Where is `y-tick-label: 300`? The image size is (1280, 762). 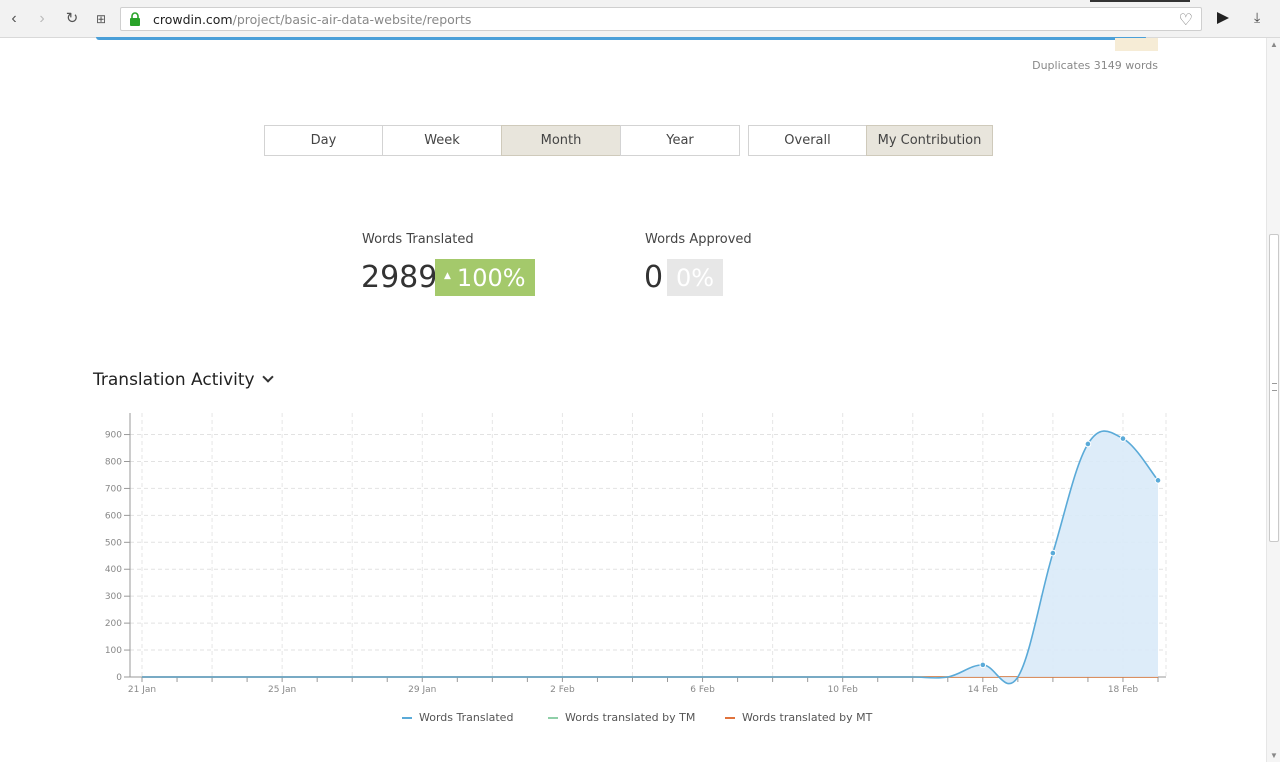
y-tick-label: 300 is located at coordinates (113, 597).